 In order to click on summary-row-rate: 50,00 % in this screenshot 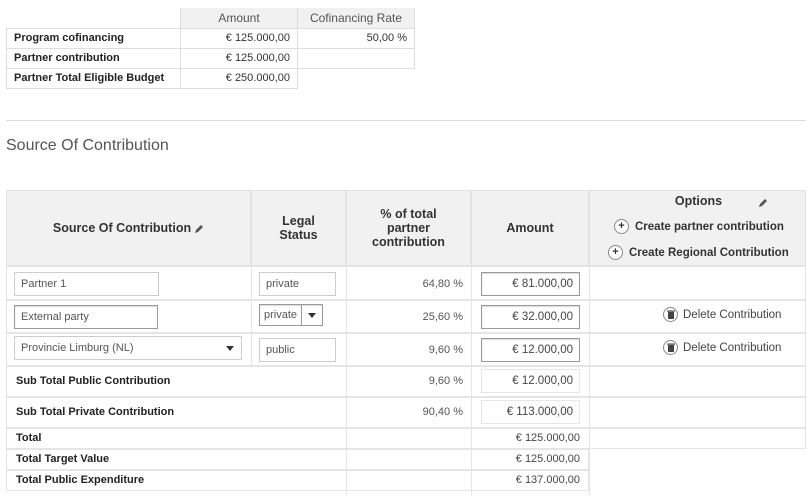, I will do `click(356, 38)`.